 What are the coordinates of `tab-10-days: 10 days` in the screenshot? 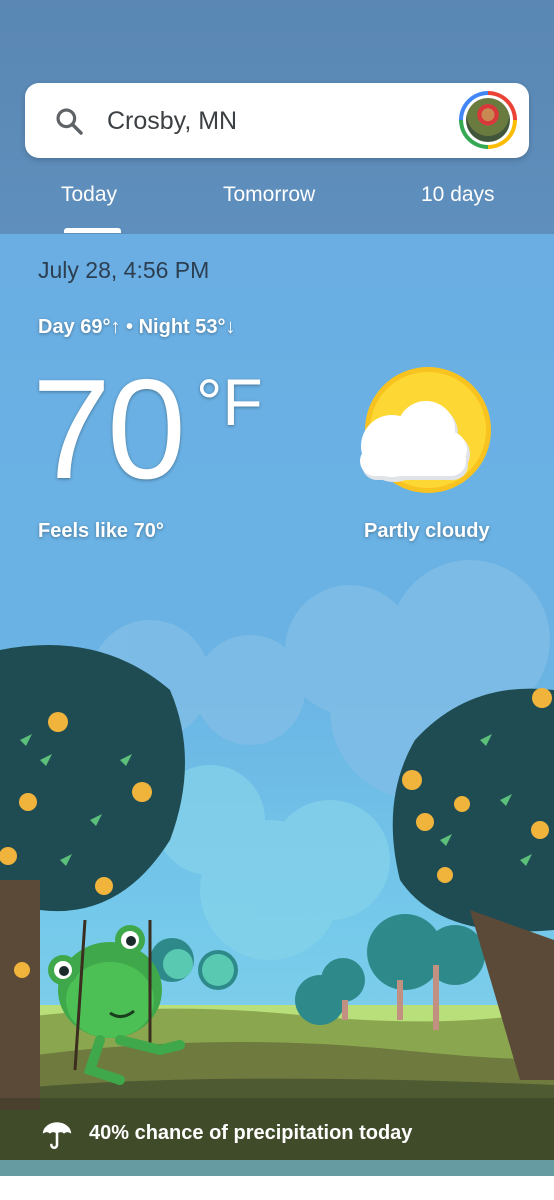 It's located at (458, 195).